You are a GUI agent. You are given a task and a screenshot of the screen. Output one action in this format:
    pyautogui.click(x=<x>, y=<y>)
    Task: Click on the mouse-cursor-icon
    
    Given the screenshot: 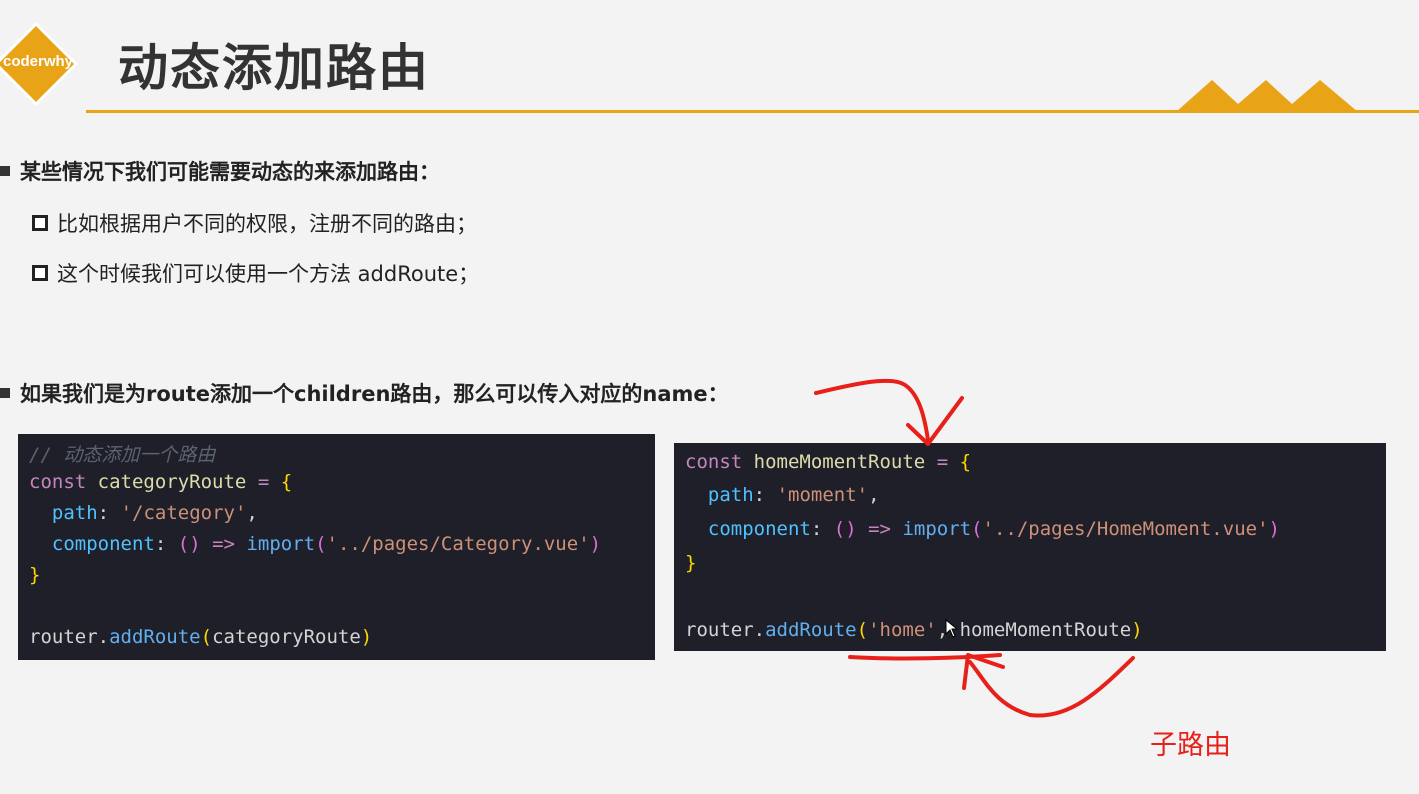 What is the action you would take?
    pyautogui.click(x=952, y=628)
    